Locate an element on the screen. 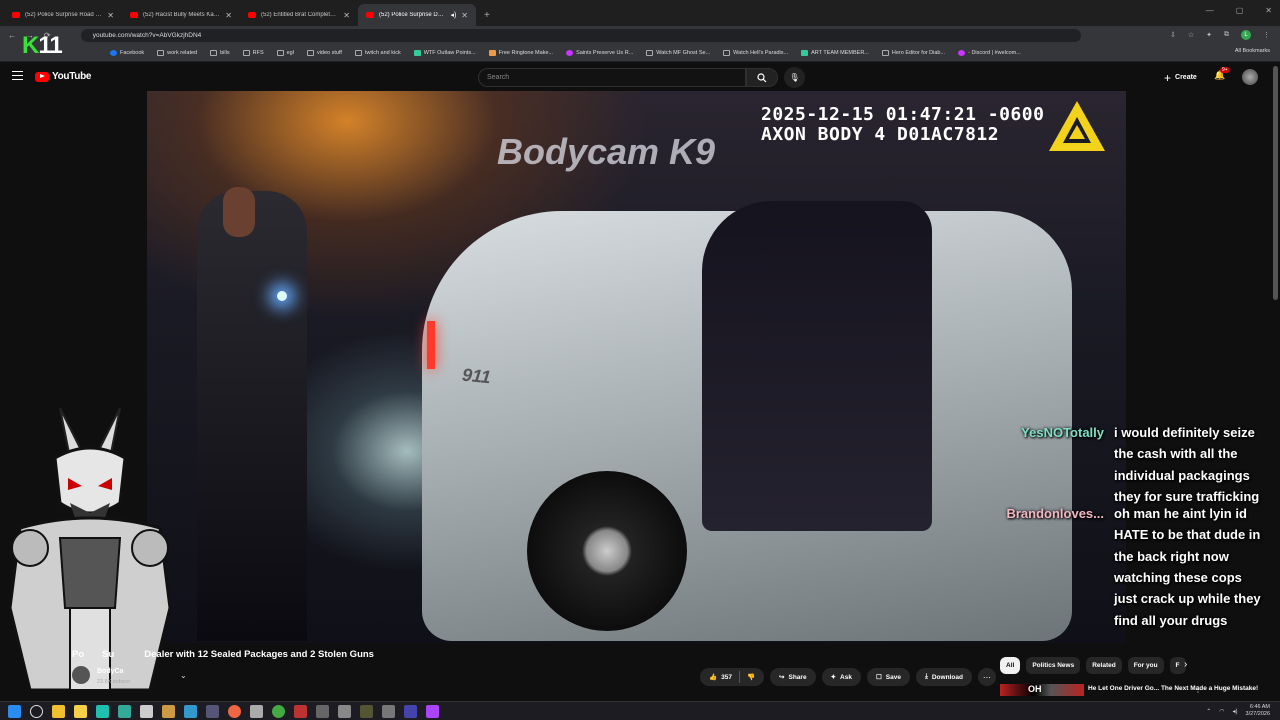 The width and height of the screenshot is (1280, 720). extension-icon: ✦ is located at coordinates (1209, 35).